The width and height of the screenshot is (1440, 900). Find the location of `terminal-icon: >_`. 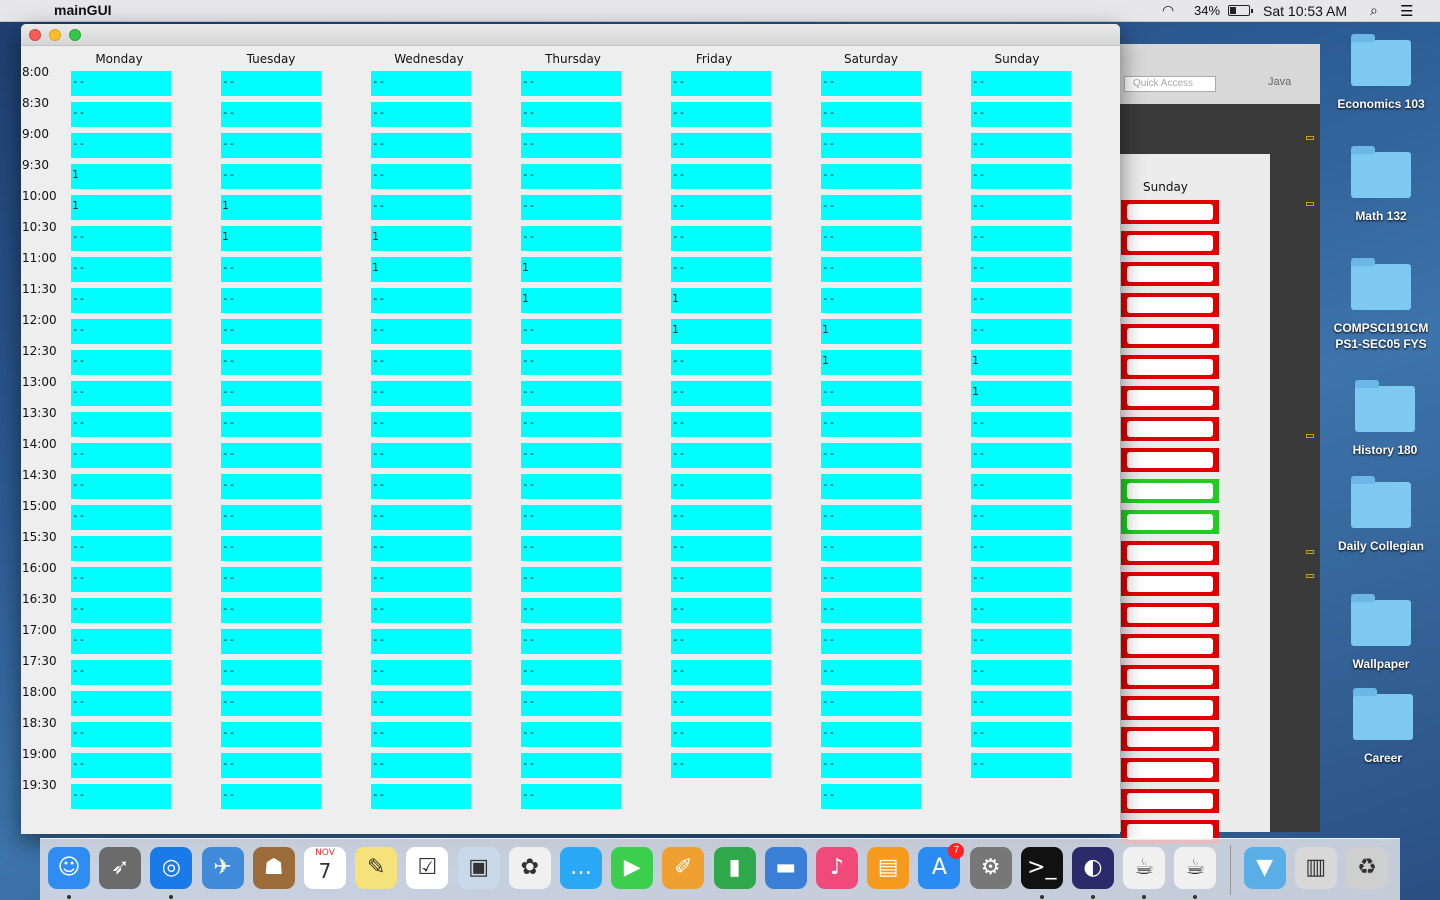

terminal-icon: >_ is located at coordinates (1041, 868).